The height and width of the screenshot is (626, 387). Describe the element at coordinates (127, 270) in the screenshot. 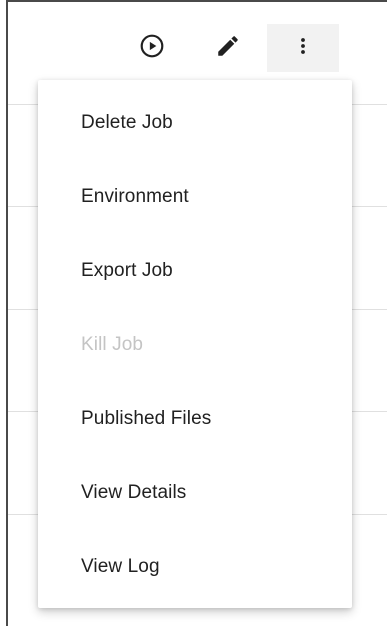

I see `menu-item-label: Export Job` at that location.